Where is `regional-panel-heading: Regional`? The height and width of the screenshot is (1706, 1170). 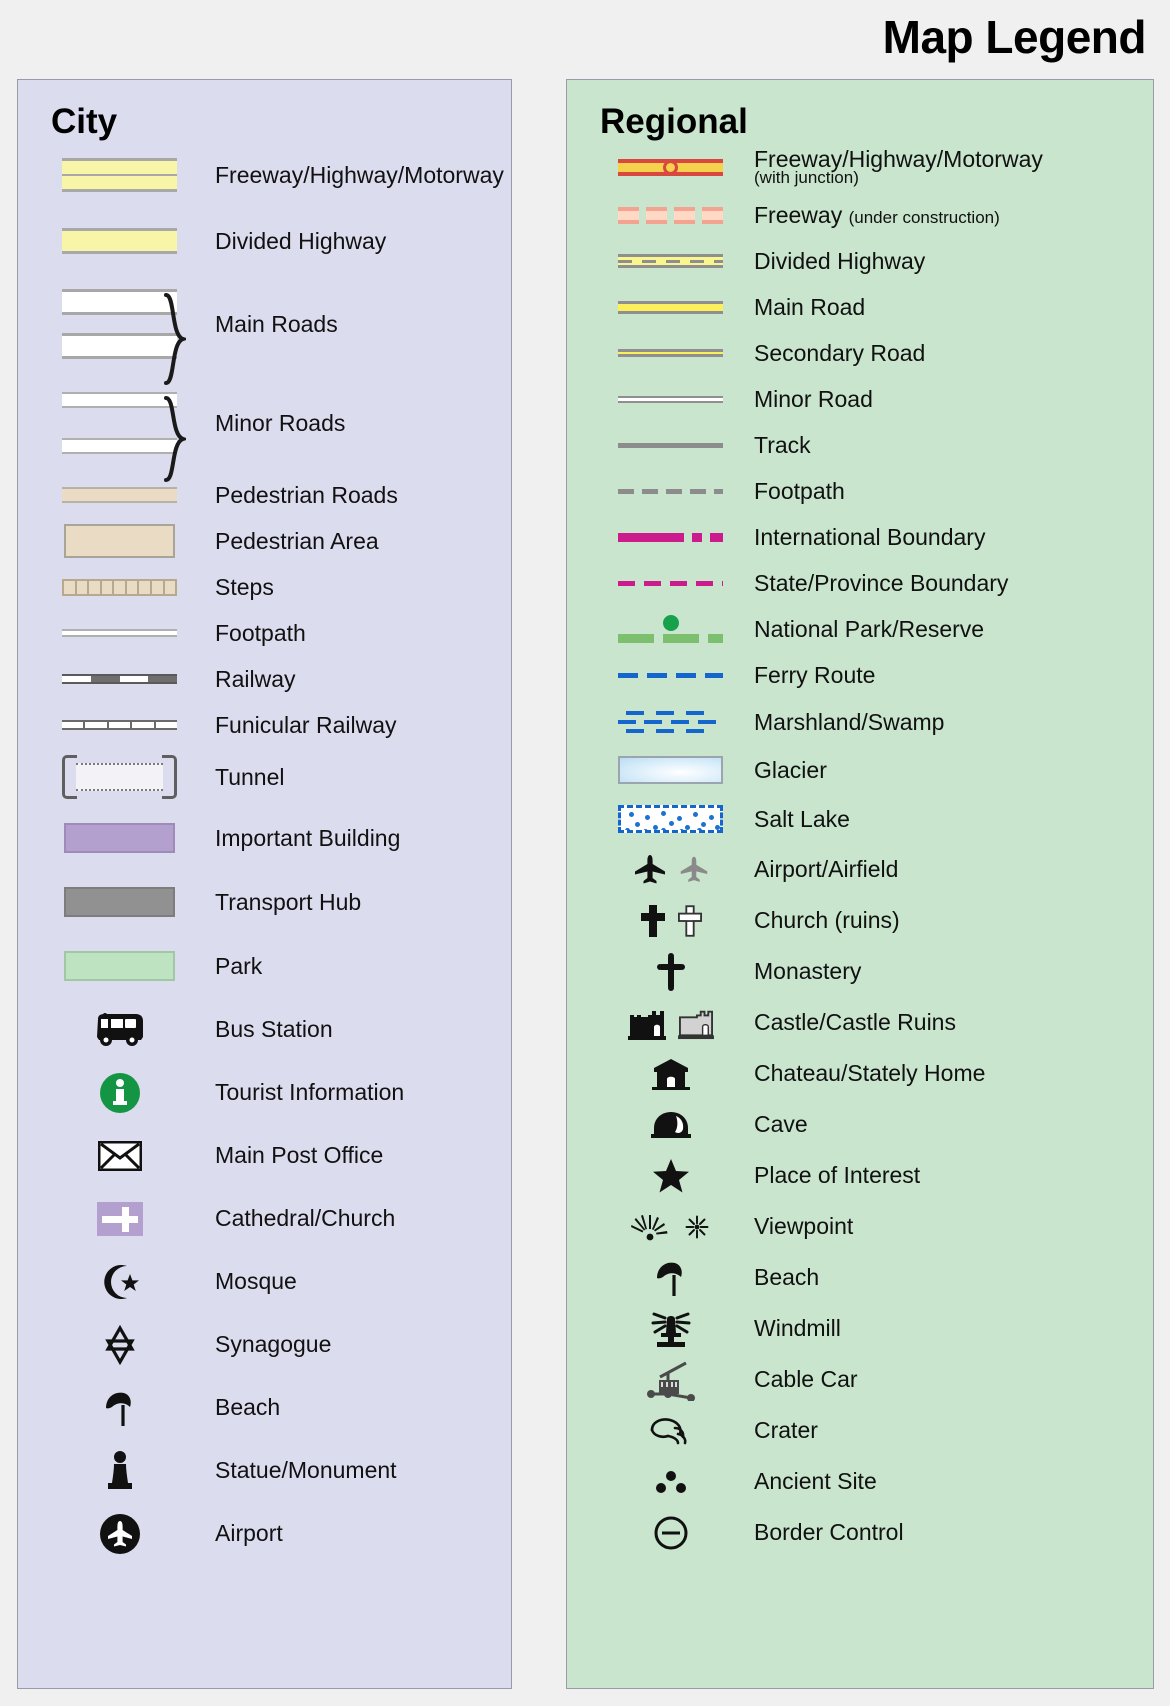 regional-panel-heading: Regional is located at coordinates (674, 121).